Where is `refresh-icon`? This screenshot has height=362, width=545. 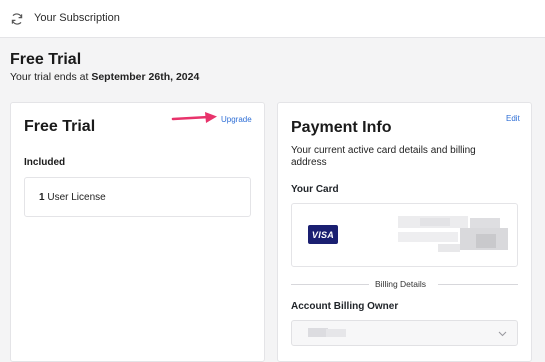
refresh-icon is located at coordinates (17, 19).